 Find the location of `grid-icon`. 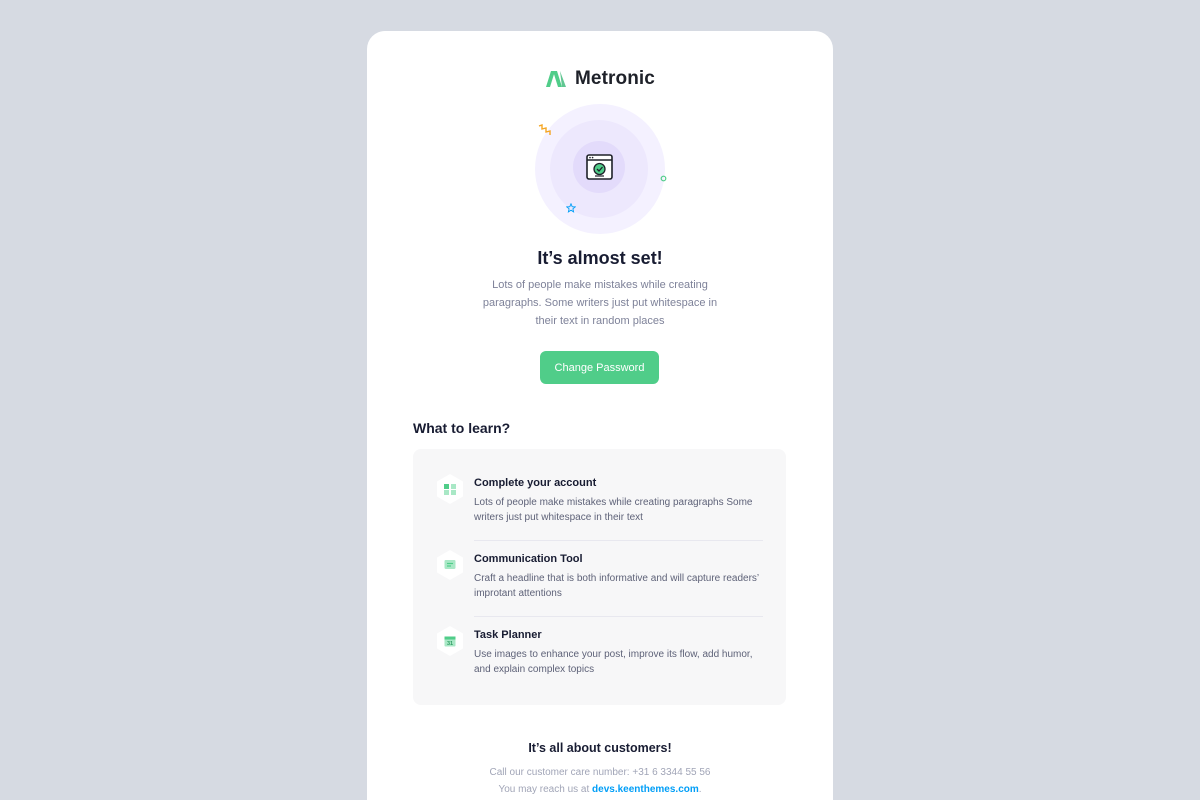

grid-icon is located at coordinates (450, 489).